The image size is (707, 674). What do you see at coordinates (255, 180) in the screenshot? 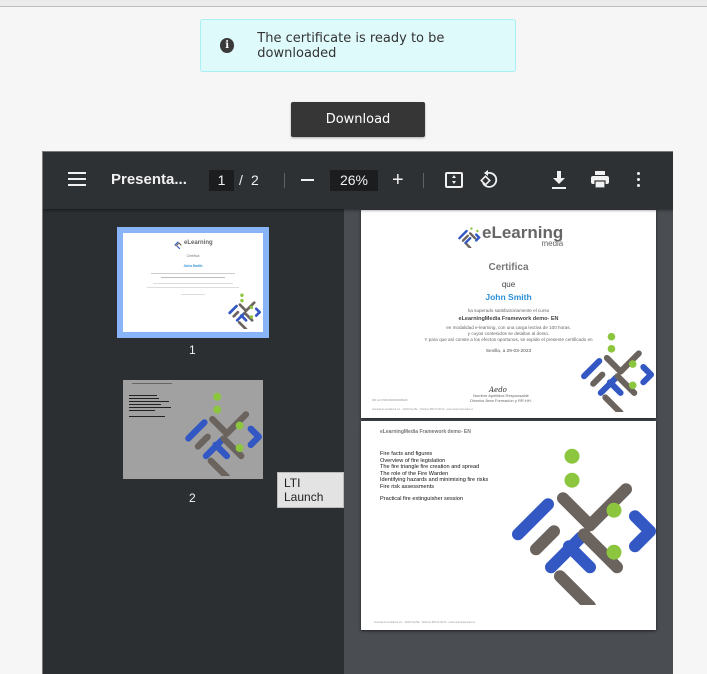
I see `total-pages: 2` at bounding box center [255, 180].